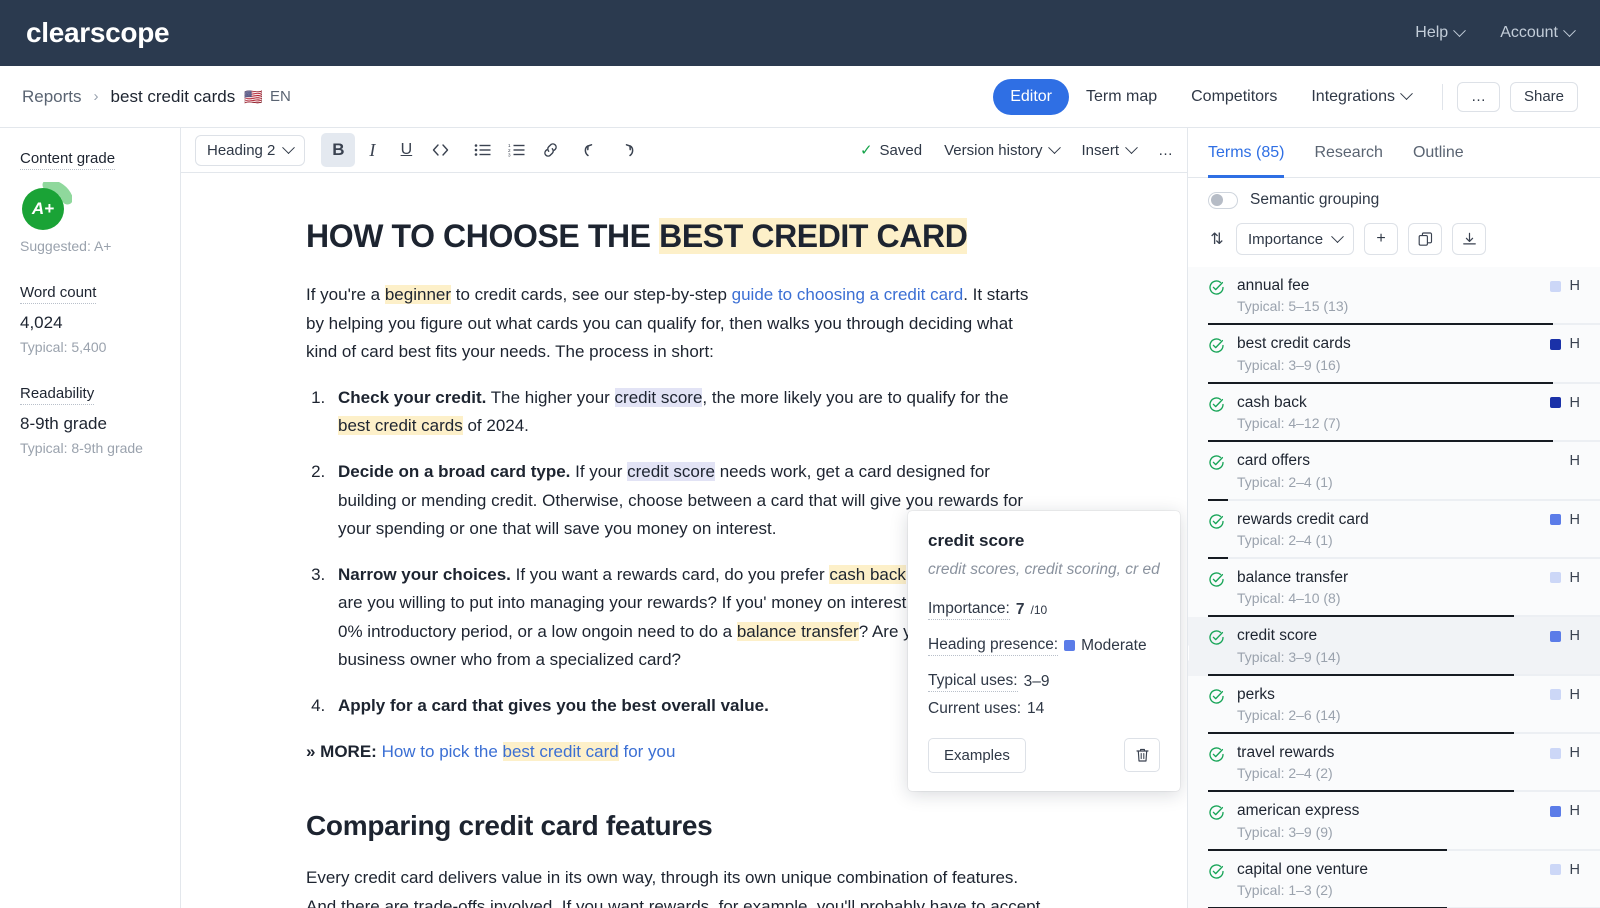  I want to click on add-term-button: +, so click(1381, 239).